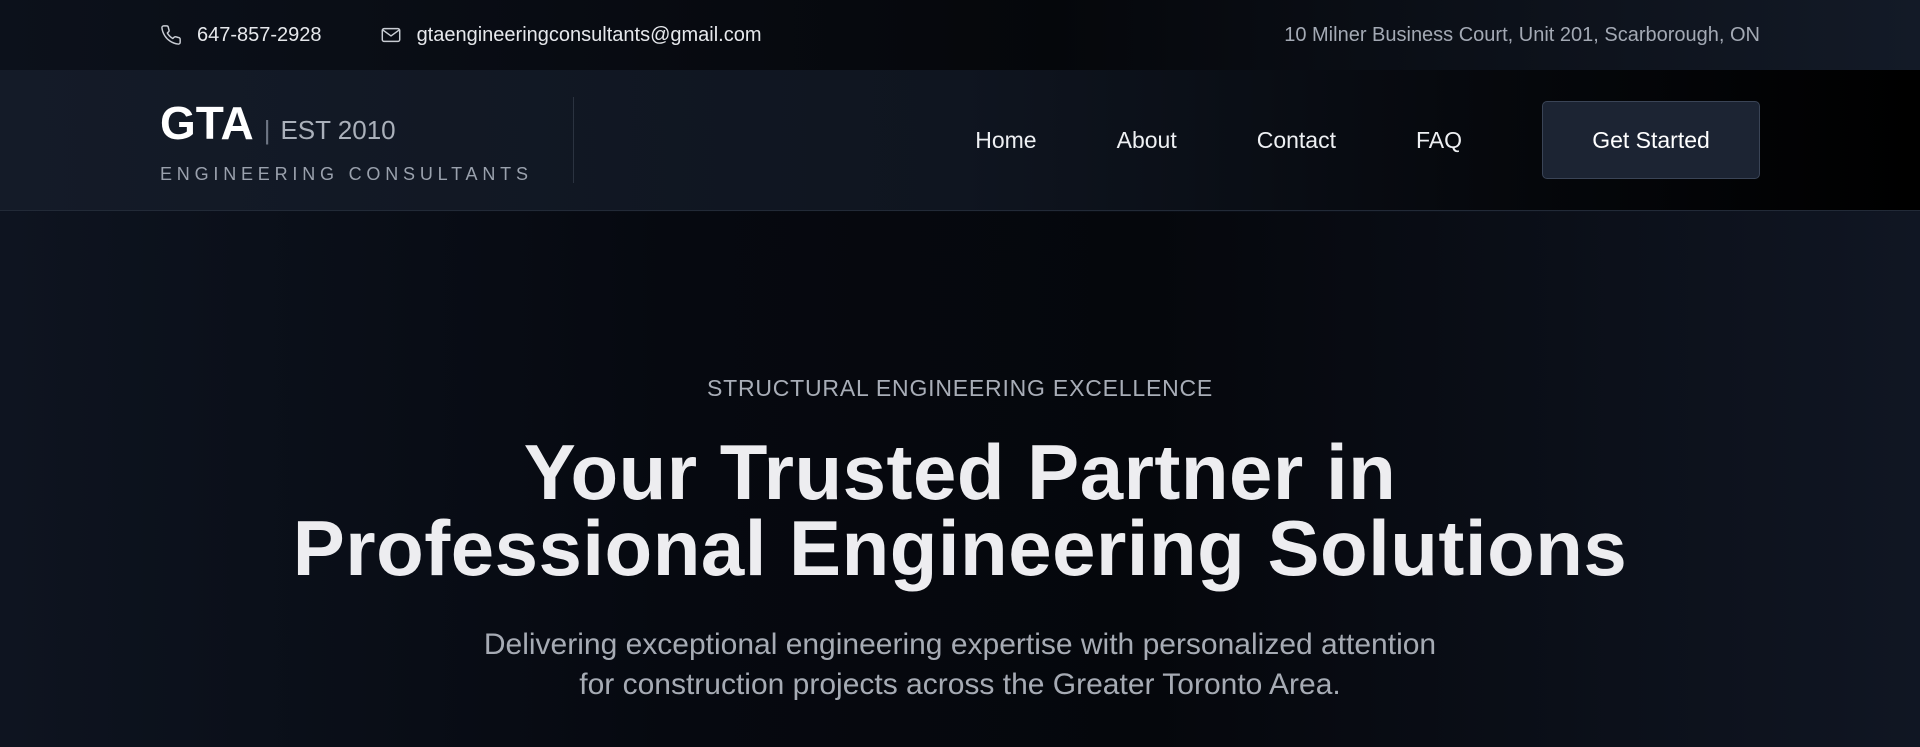 The width and height of the screenshot is (1920, 747). What do you see at coordinates (259, 34) in the screenshot?
I see `phone-number: 647-857-2928` at bounding box center [259, 34].